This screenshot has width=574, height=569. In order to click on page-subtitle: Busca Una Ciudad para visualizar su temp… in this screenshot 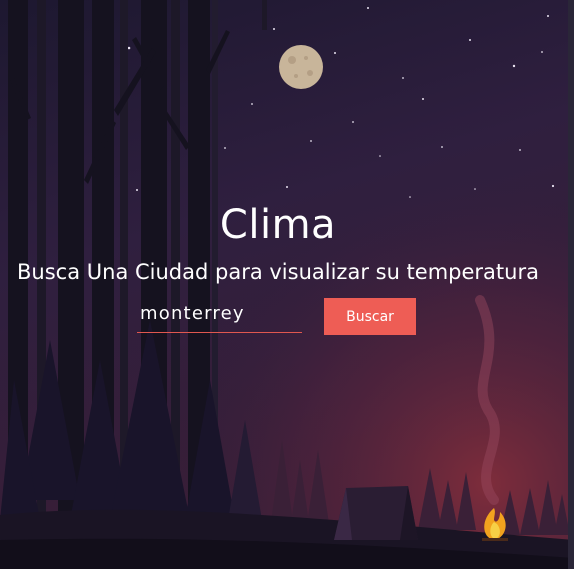, I will do `click(278, 272)`.